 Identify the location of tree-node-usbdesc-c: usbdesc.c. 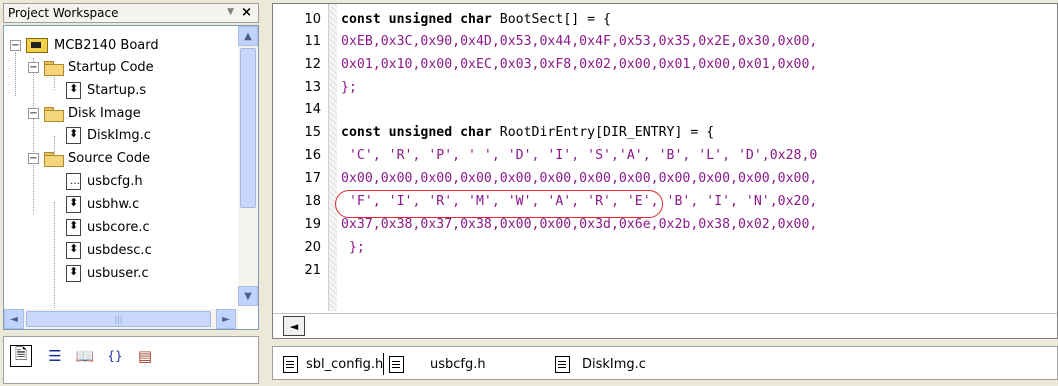
(109, 250).